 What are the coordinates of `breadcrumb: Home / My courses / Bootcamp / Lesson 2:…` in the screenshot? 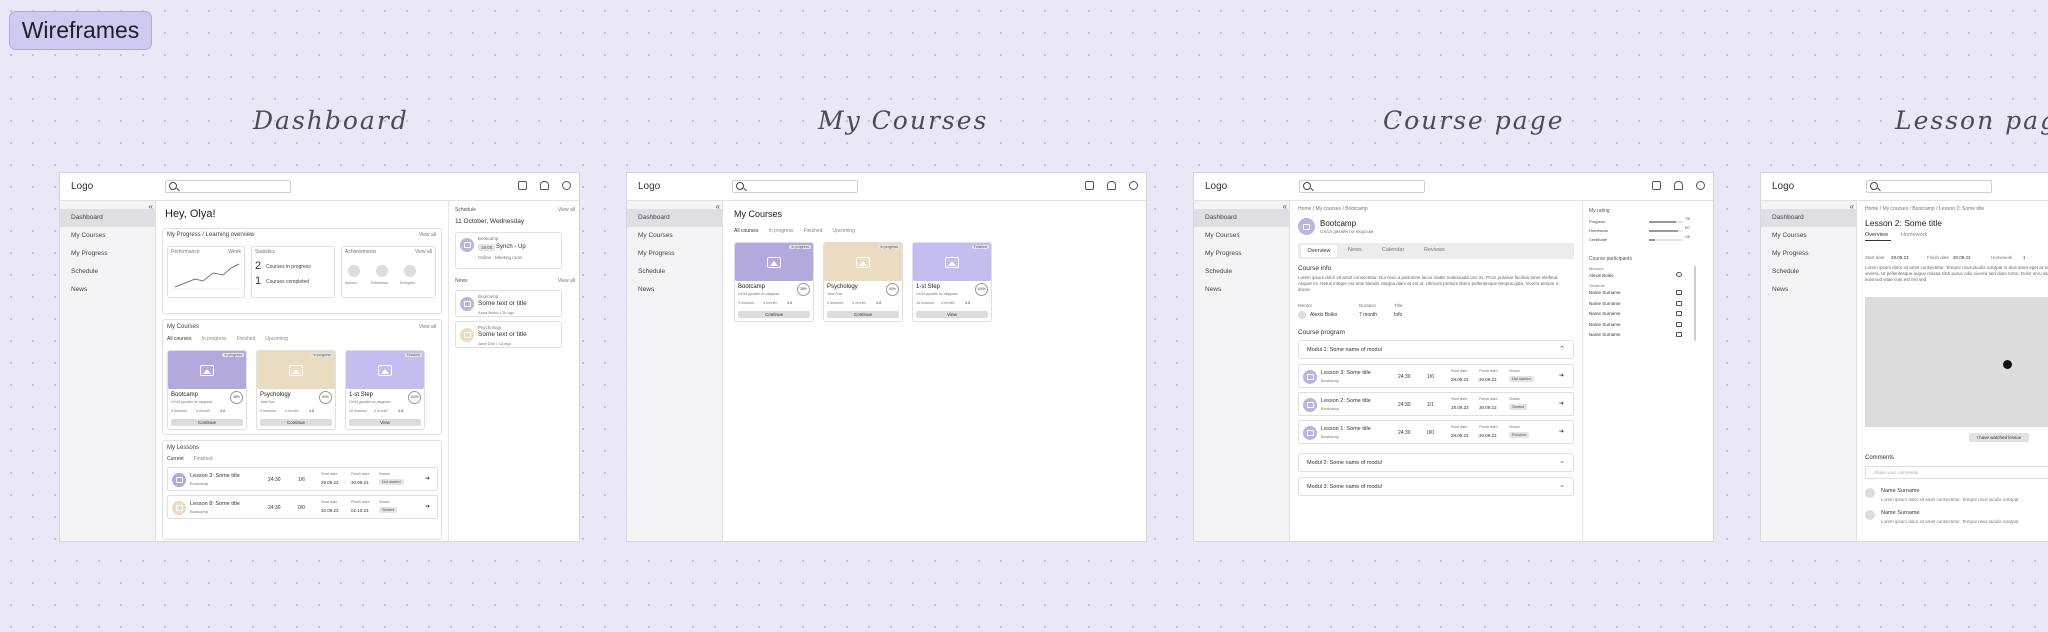 It's located at (1924, 209).